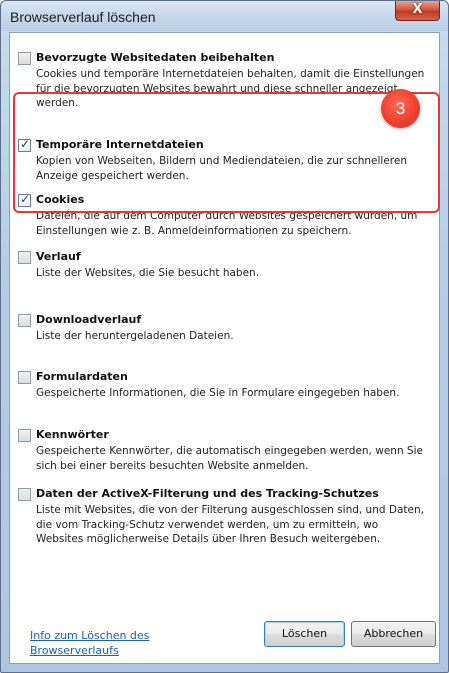 The image size is (449, 673). What do you see at coordinates (224, 16) in the screenshot?
I see `title-bar: Browserverlauf löschen X` at bounding box center [224, 16].